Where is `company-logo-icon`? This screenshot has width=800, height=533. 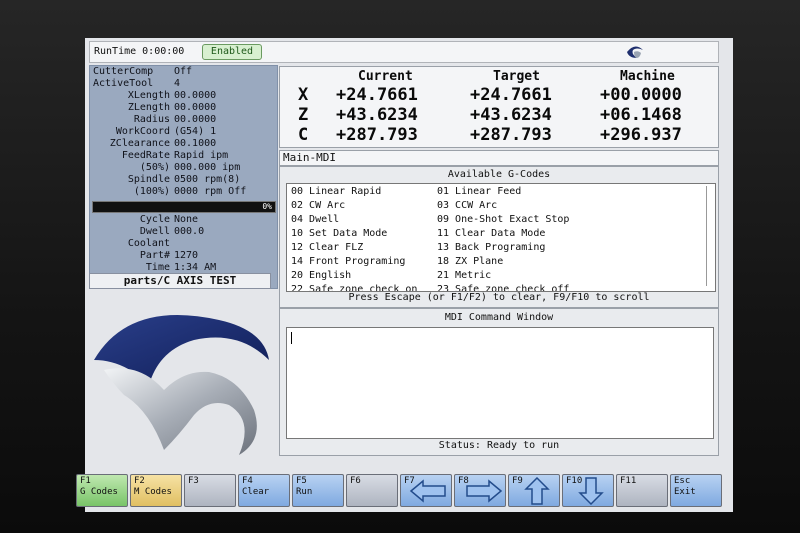 company-logo-icon is located at coordinates (181, 385).